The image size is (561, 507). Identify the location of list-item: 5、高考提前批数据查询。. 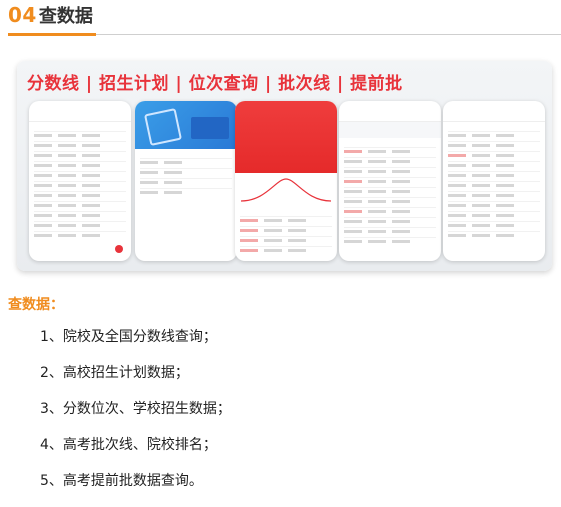
(121, 481).